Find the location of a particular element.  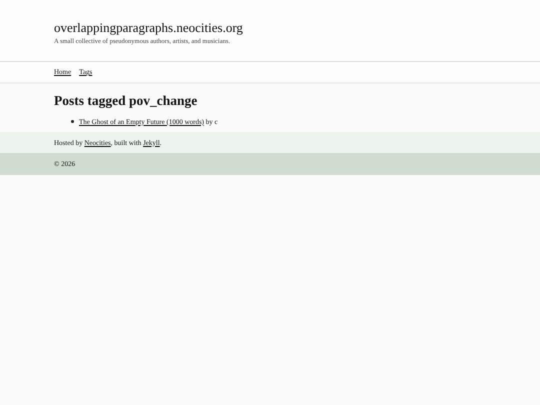

bullet-icon is located at coordinates (72, 121).